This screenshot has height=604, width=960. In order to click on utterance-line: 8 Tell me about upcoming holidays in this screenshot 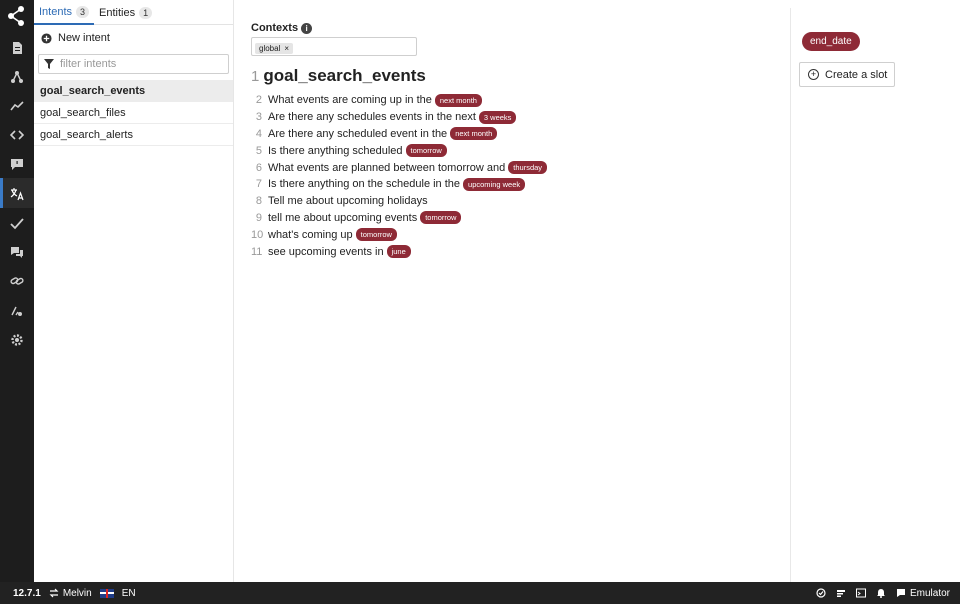, I will do `click(399, 201)`.